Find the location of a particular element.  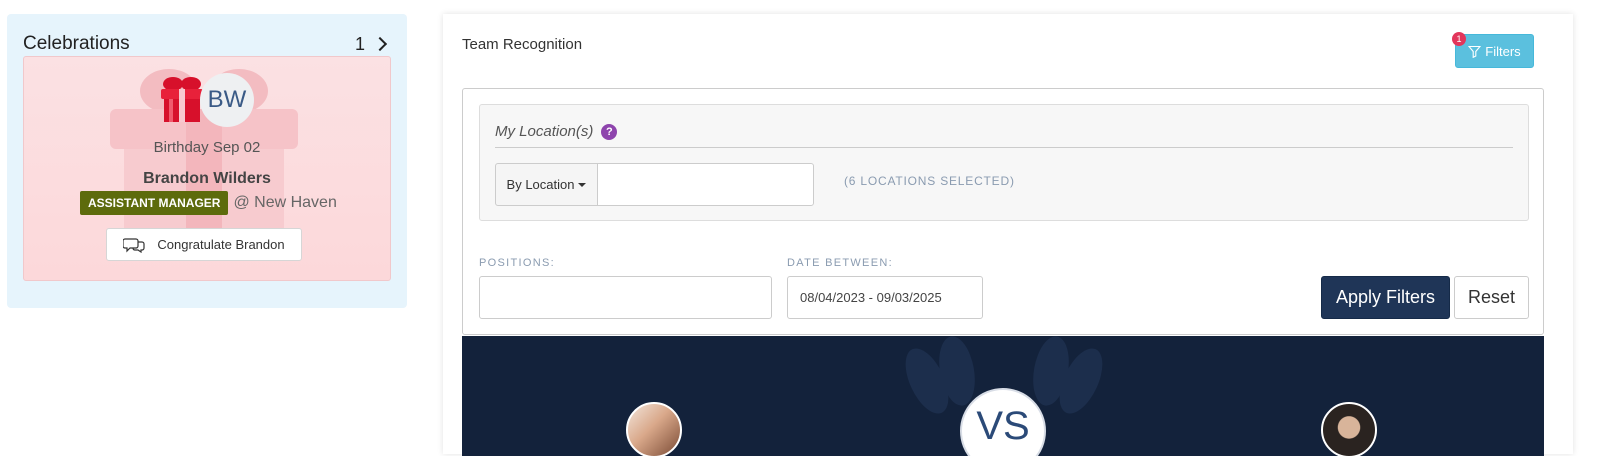

chevron-right-icon is located at coordinates (380, 44).